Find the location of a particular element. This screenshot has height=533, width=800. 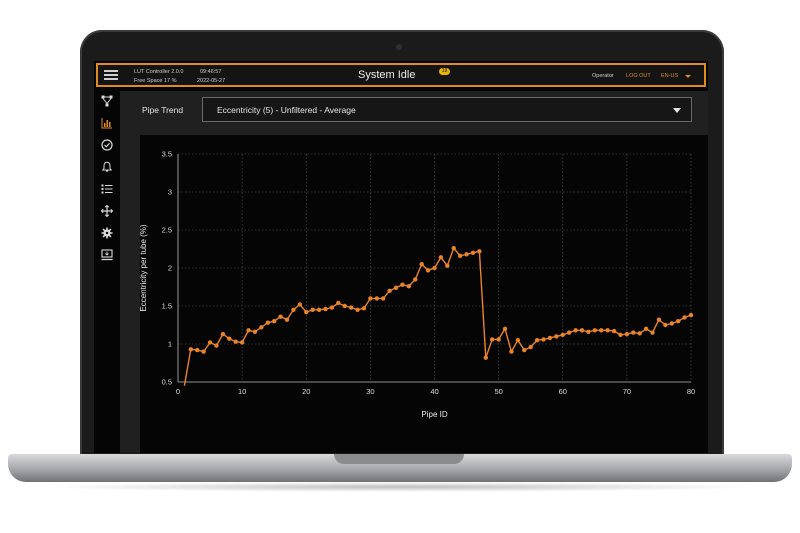

sidebar-item-trend is located at coordinates (107, 123).